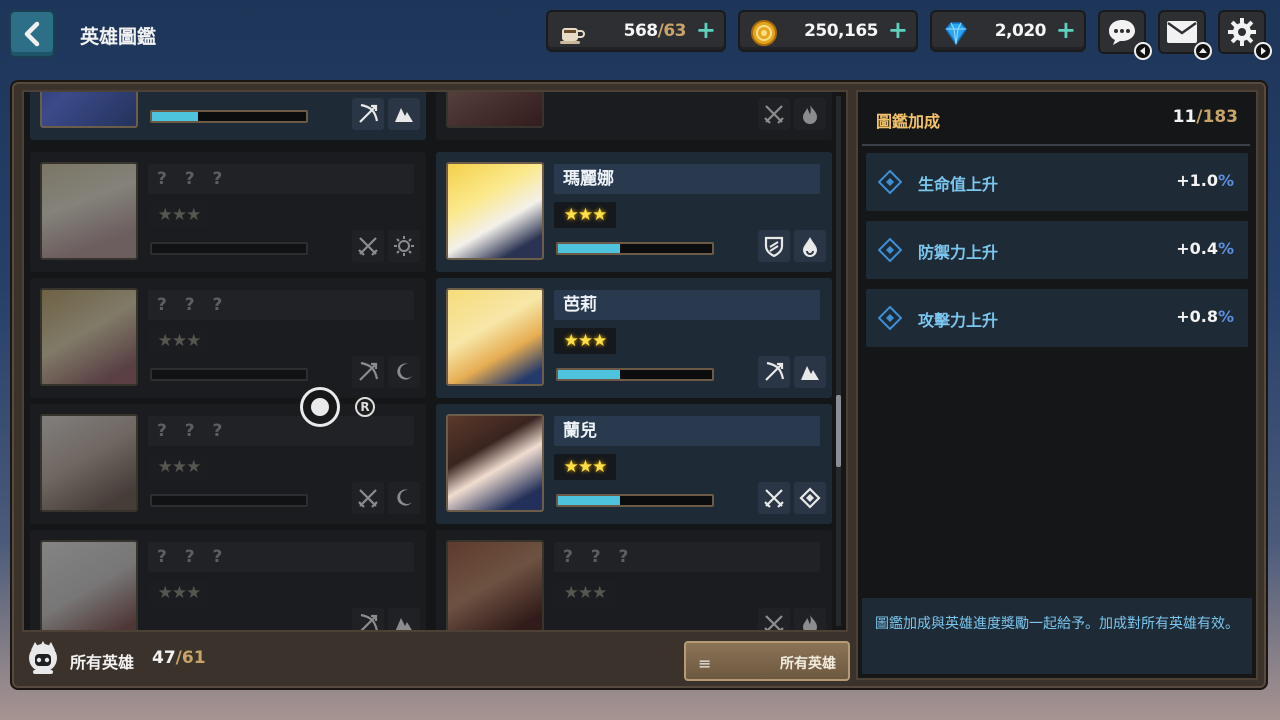  What do you see at coordinates (705, 663) in the screenshot?
I see `menu-lines-icon: ≡` at bounding box center [705, 663].